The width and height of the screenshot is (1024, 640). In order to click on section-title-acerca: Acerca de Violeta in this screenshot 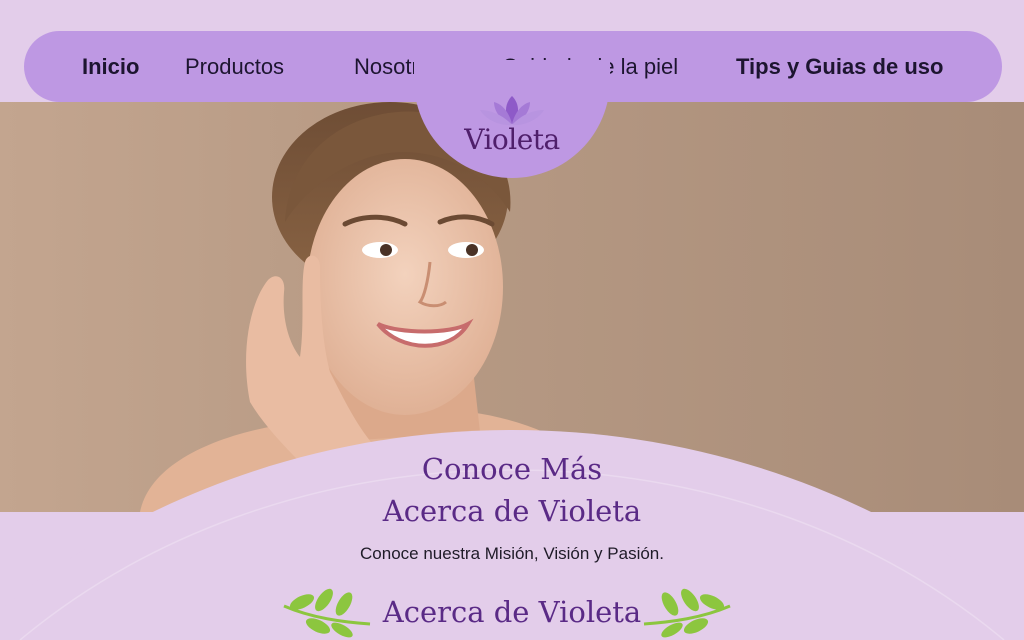, I will do `click(512, 612)`.